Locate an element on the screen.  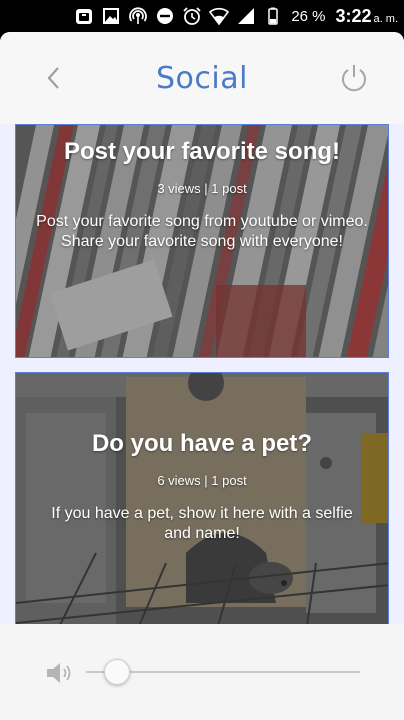
card-meta: 3 views | 1 post is located at coordinates (202, 188).